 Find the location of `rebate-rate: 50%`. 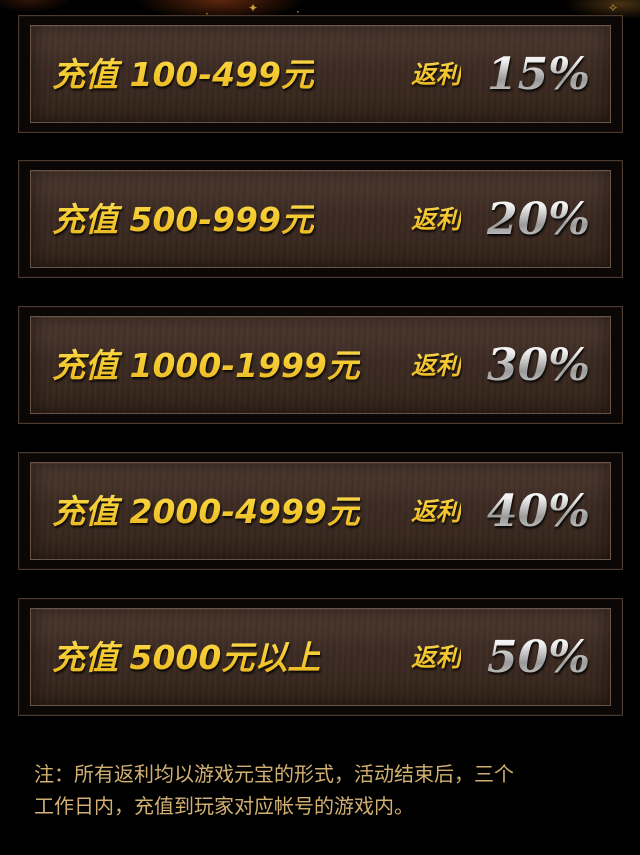

rebate-rate: 50% is located at coordinates (538, 658).